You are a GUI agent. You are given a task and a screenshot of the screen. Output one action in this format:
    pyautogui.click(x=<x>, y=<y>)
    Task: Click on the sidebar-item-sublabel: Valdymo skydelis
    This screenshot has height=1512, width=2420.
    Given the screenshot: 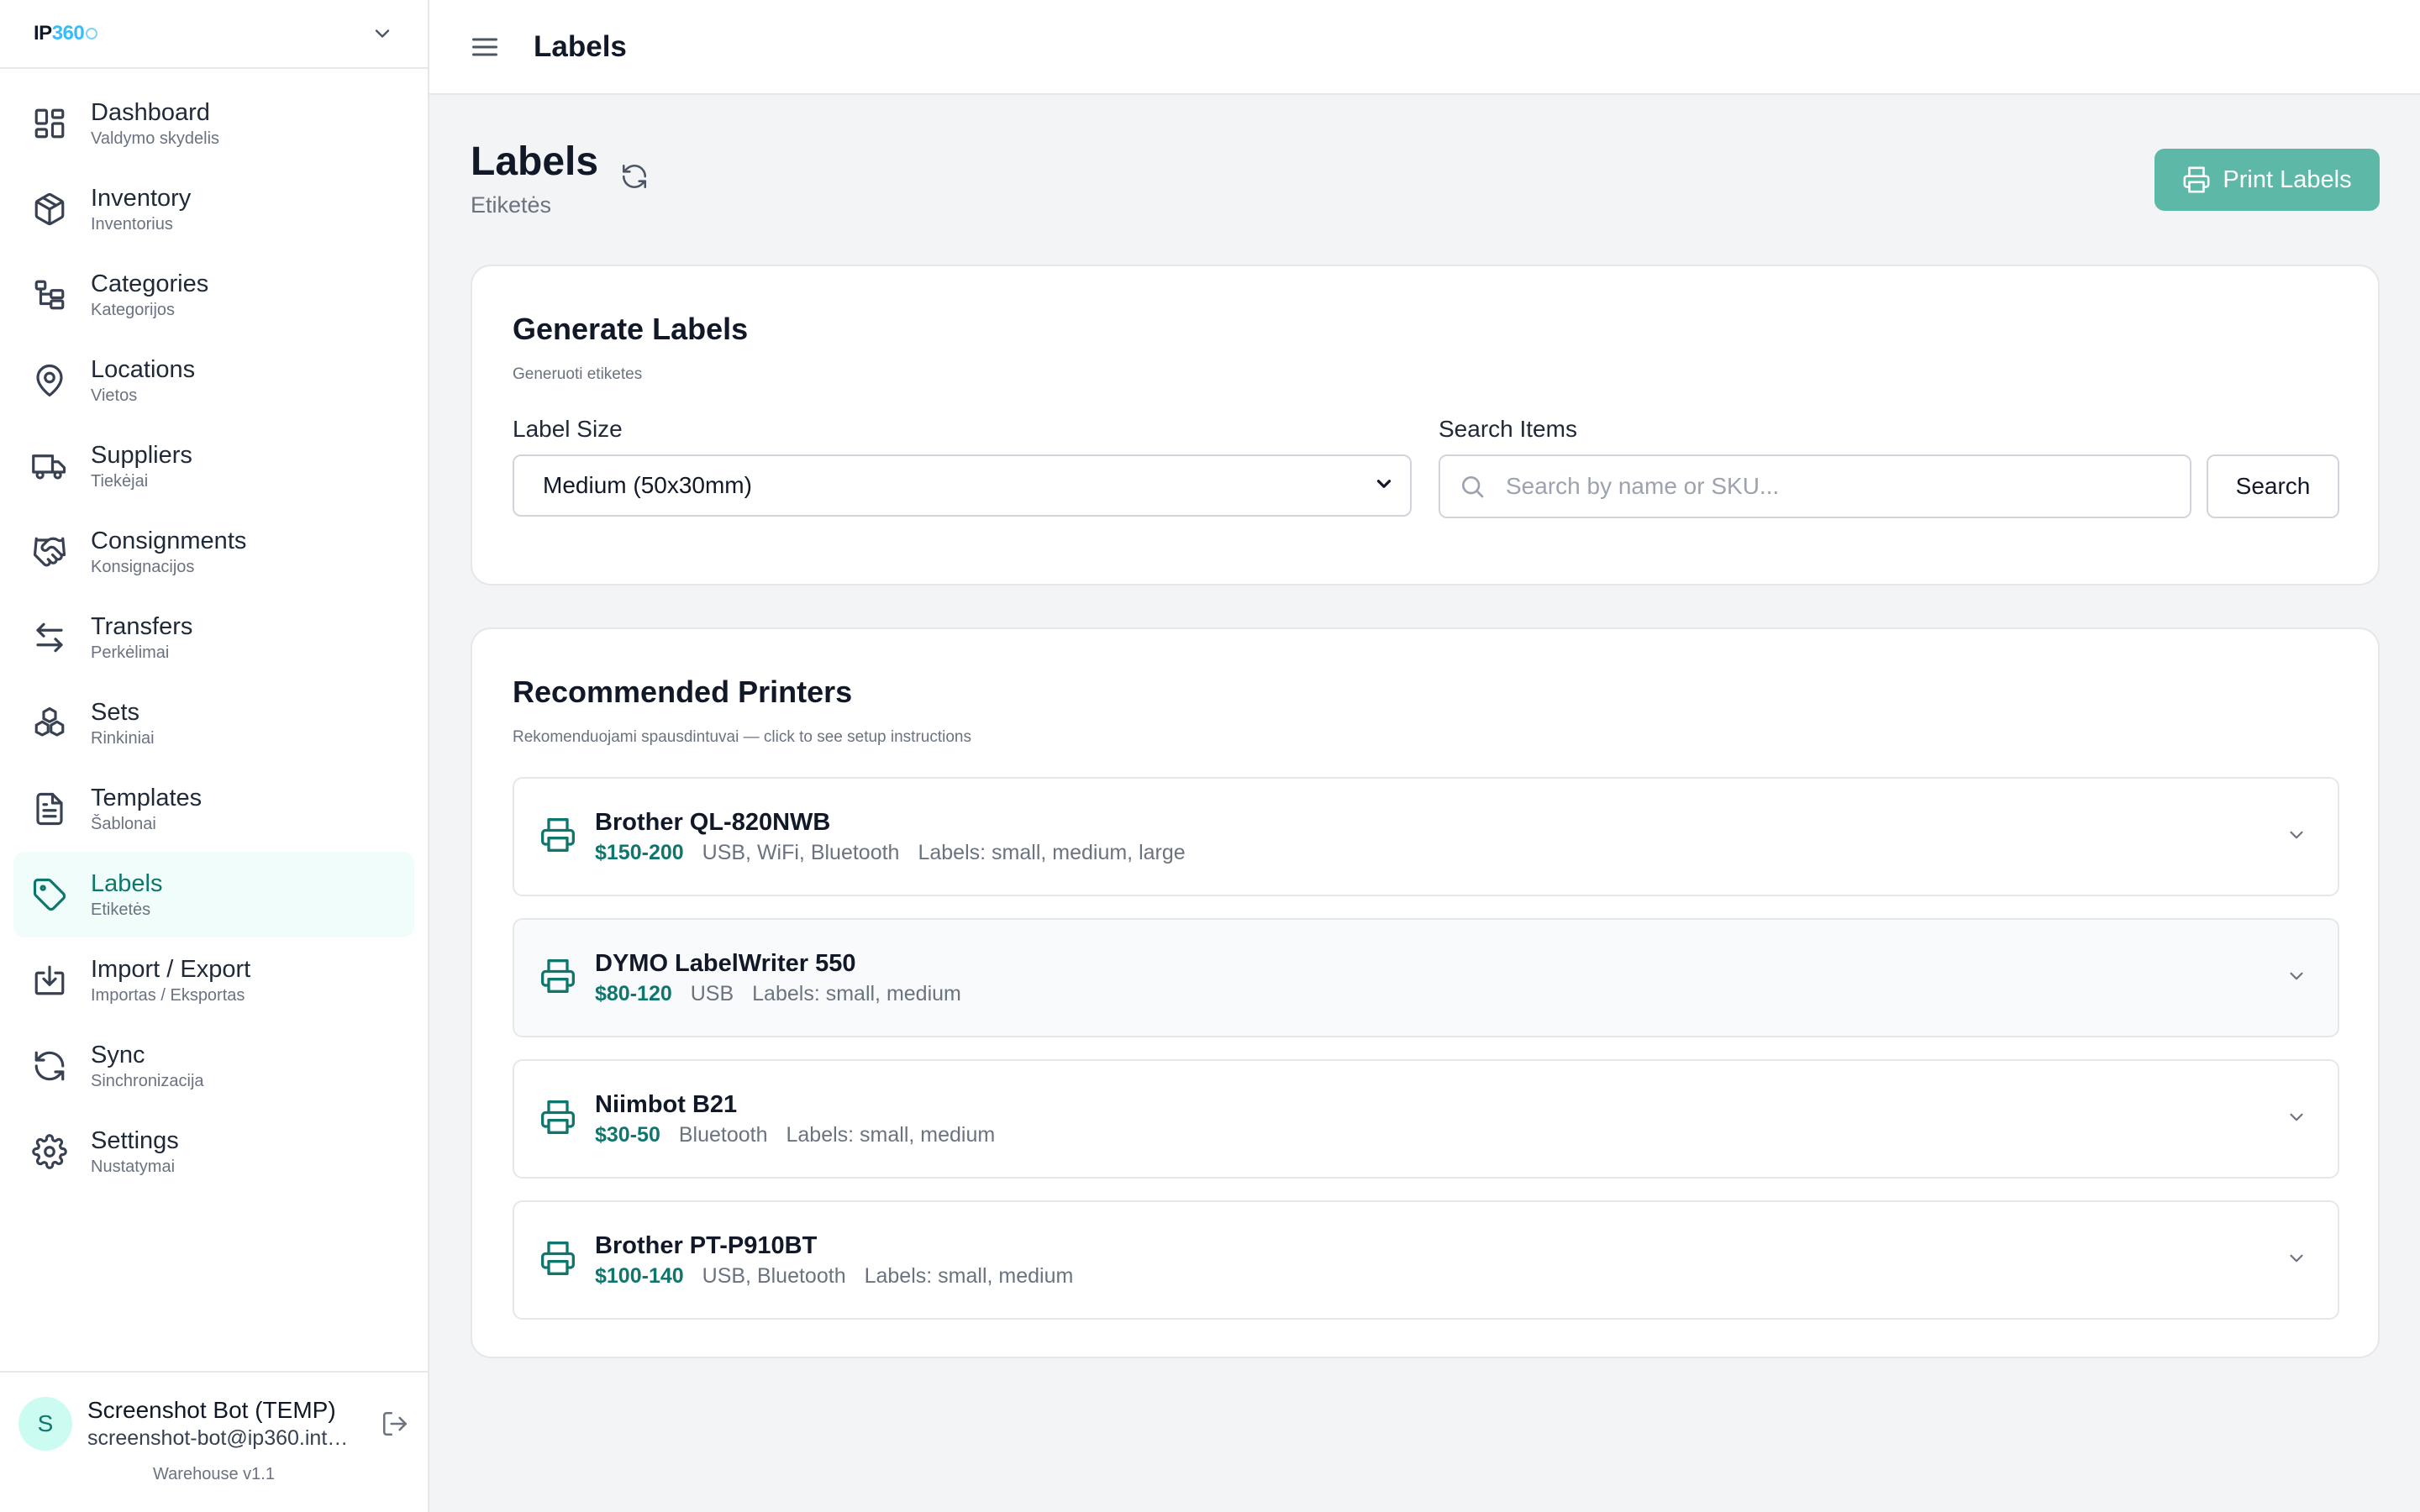 What is the action you would take?
    pyautogui.click(x=155, y=138)
    